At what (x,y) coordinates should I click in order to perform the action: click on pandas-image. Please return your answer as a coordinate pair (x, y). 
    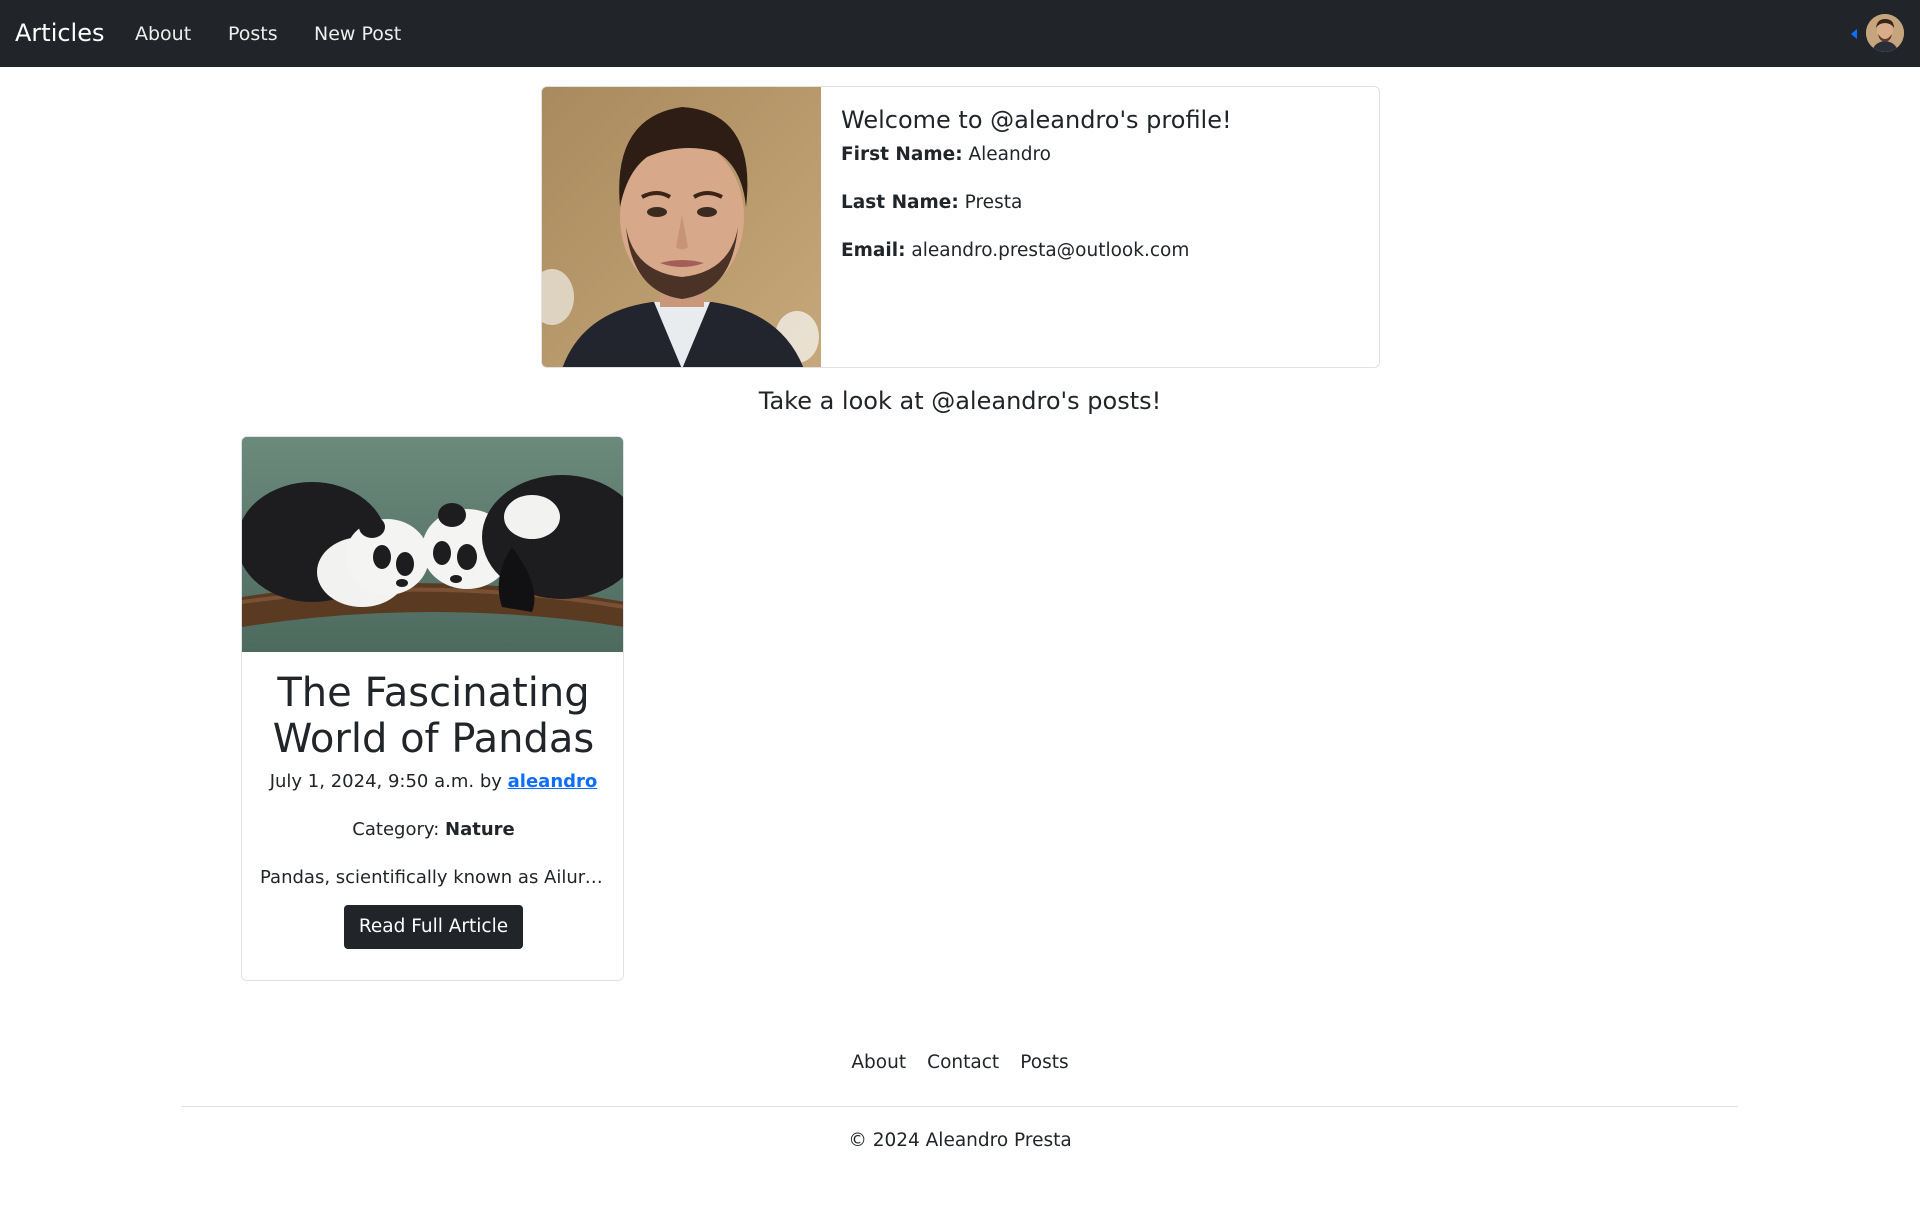
    Looking at the image, I should click on (432, 544).